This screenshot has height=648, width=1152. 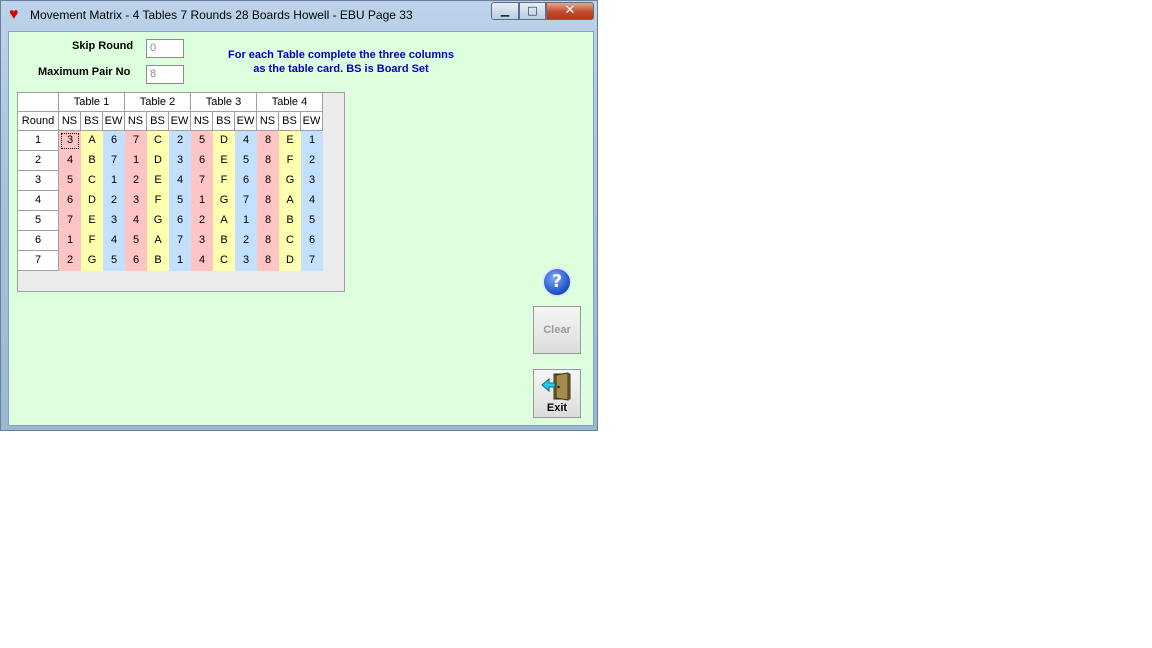 What do you see at coordinates (165, 48) in the screenshot?
I see `skip-round-input: 0` at bounding box center [165, 48].